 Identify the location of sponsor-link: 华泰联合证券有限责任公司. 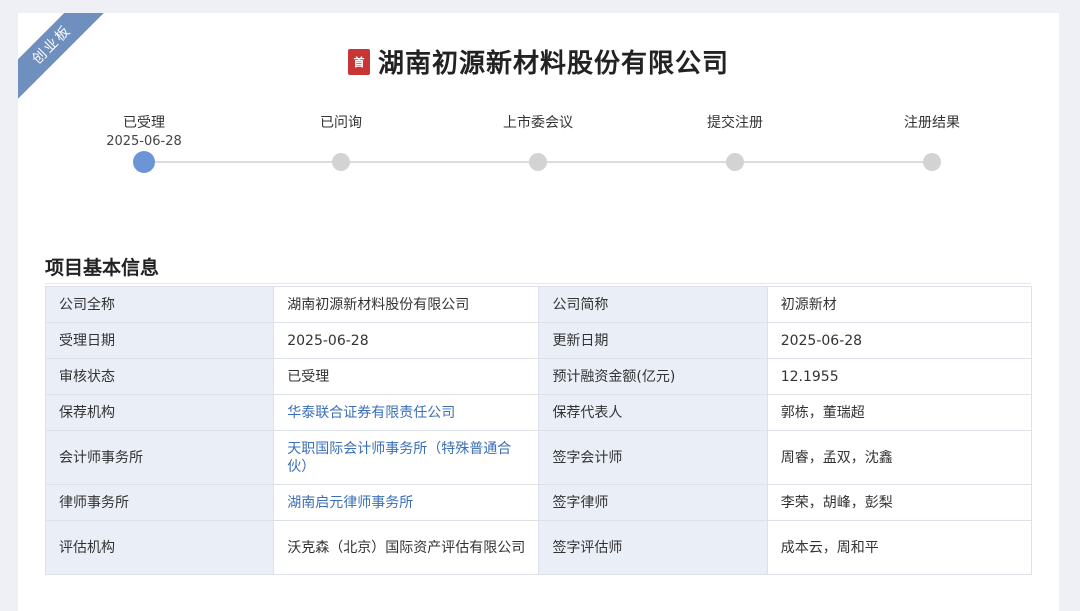
(406, 412).